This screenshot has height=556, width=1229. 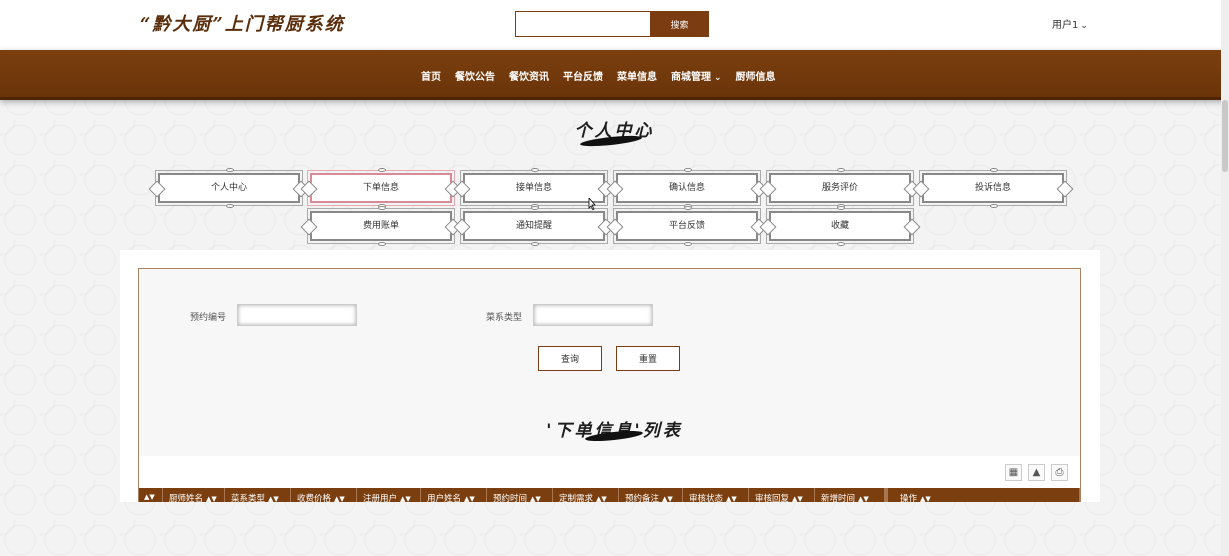 I want to click on user-name: 用户1, so click(x=1065, y=25).